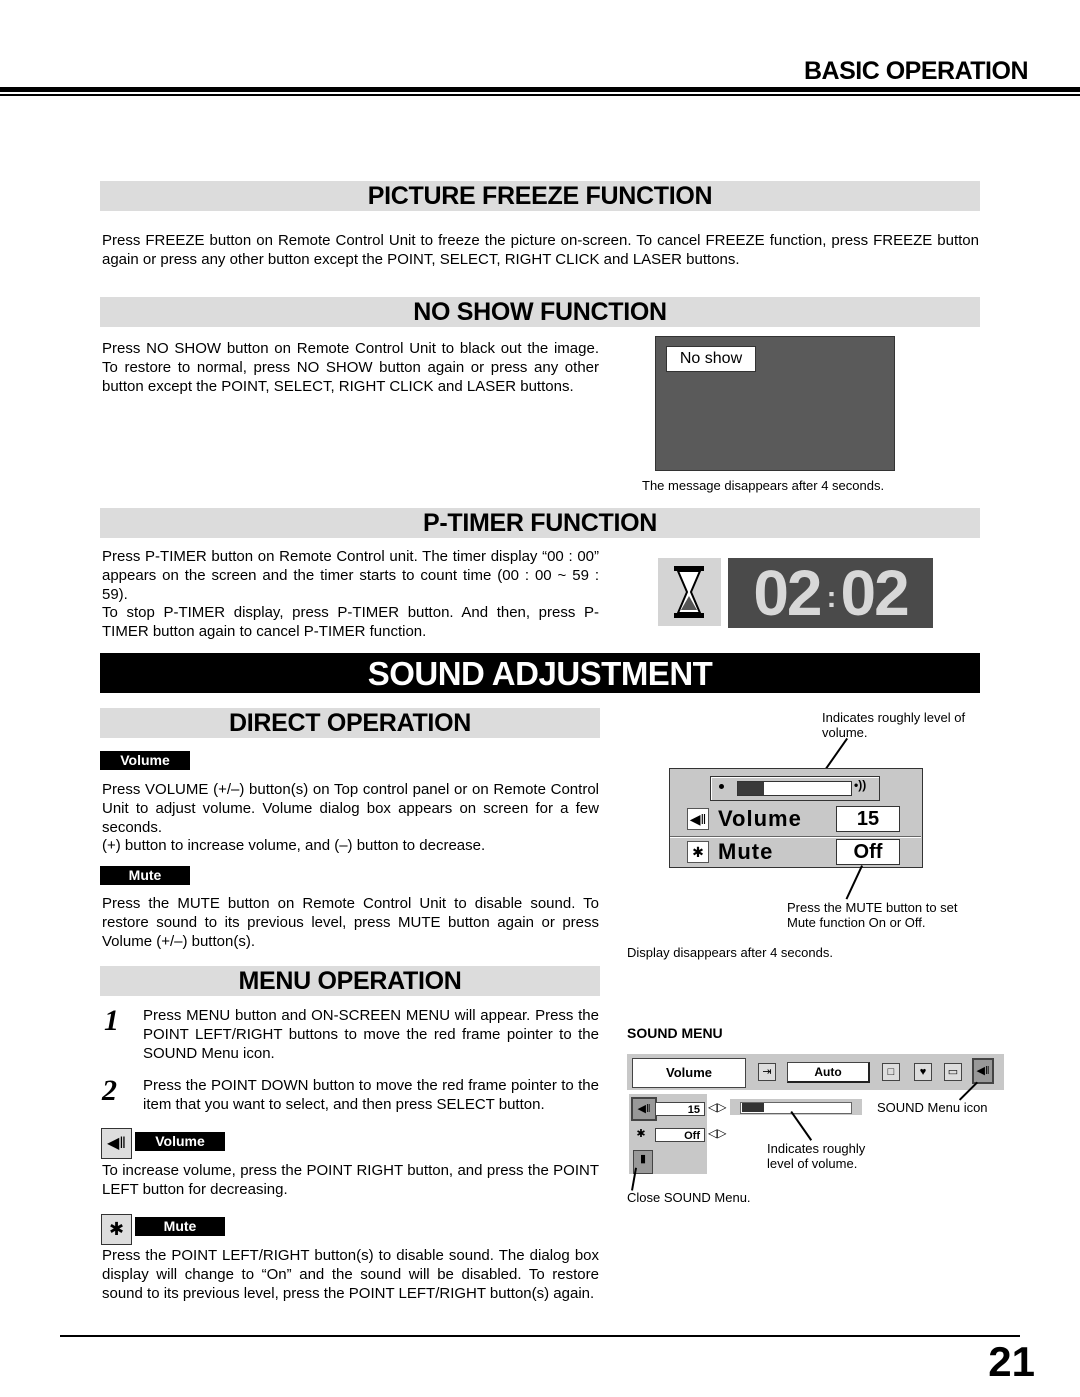 The height and width of the screenshot is (1397, 1080). I want to click on sound-adjustment-heading: SOUND ADJUSTMENT, so click(540, 673).